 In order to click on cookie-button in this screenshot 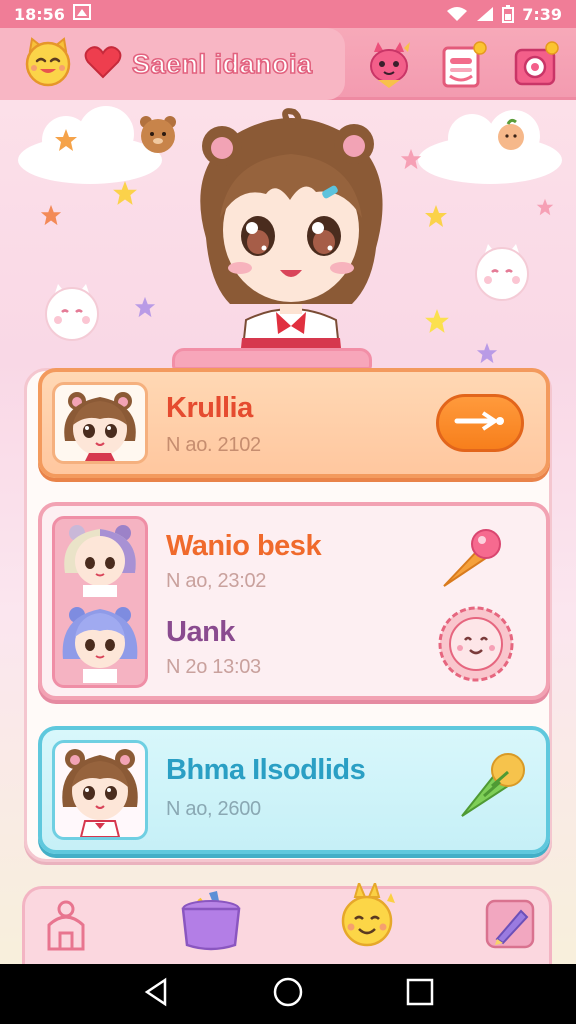, I will do `click(476, 646)`.